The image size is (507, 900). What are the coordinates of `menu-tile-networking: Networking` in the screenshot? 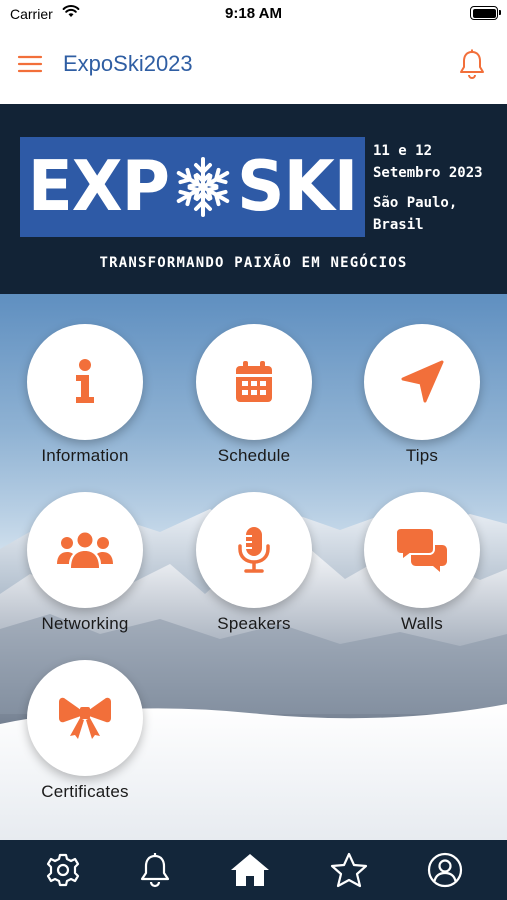 It's located at (85, 567).